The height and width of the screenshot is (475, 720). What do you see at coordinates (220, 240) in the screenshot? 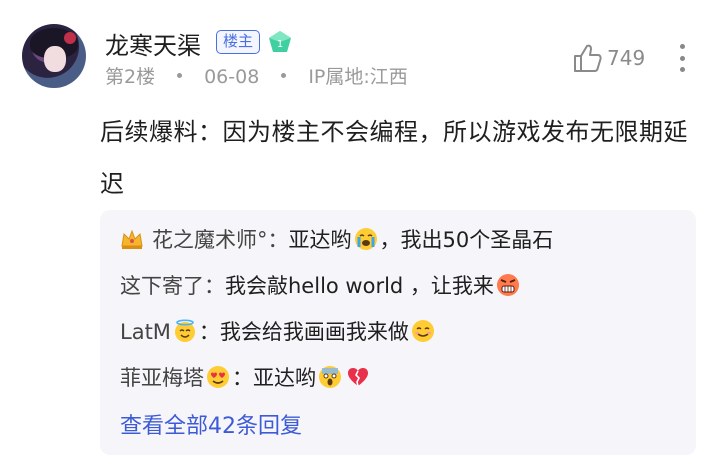
I see `reply-author: 花之魔术师°：` at bounding box center [220, 240].